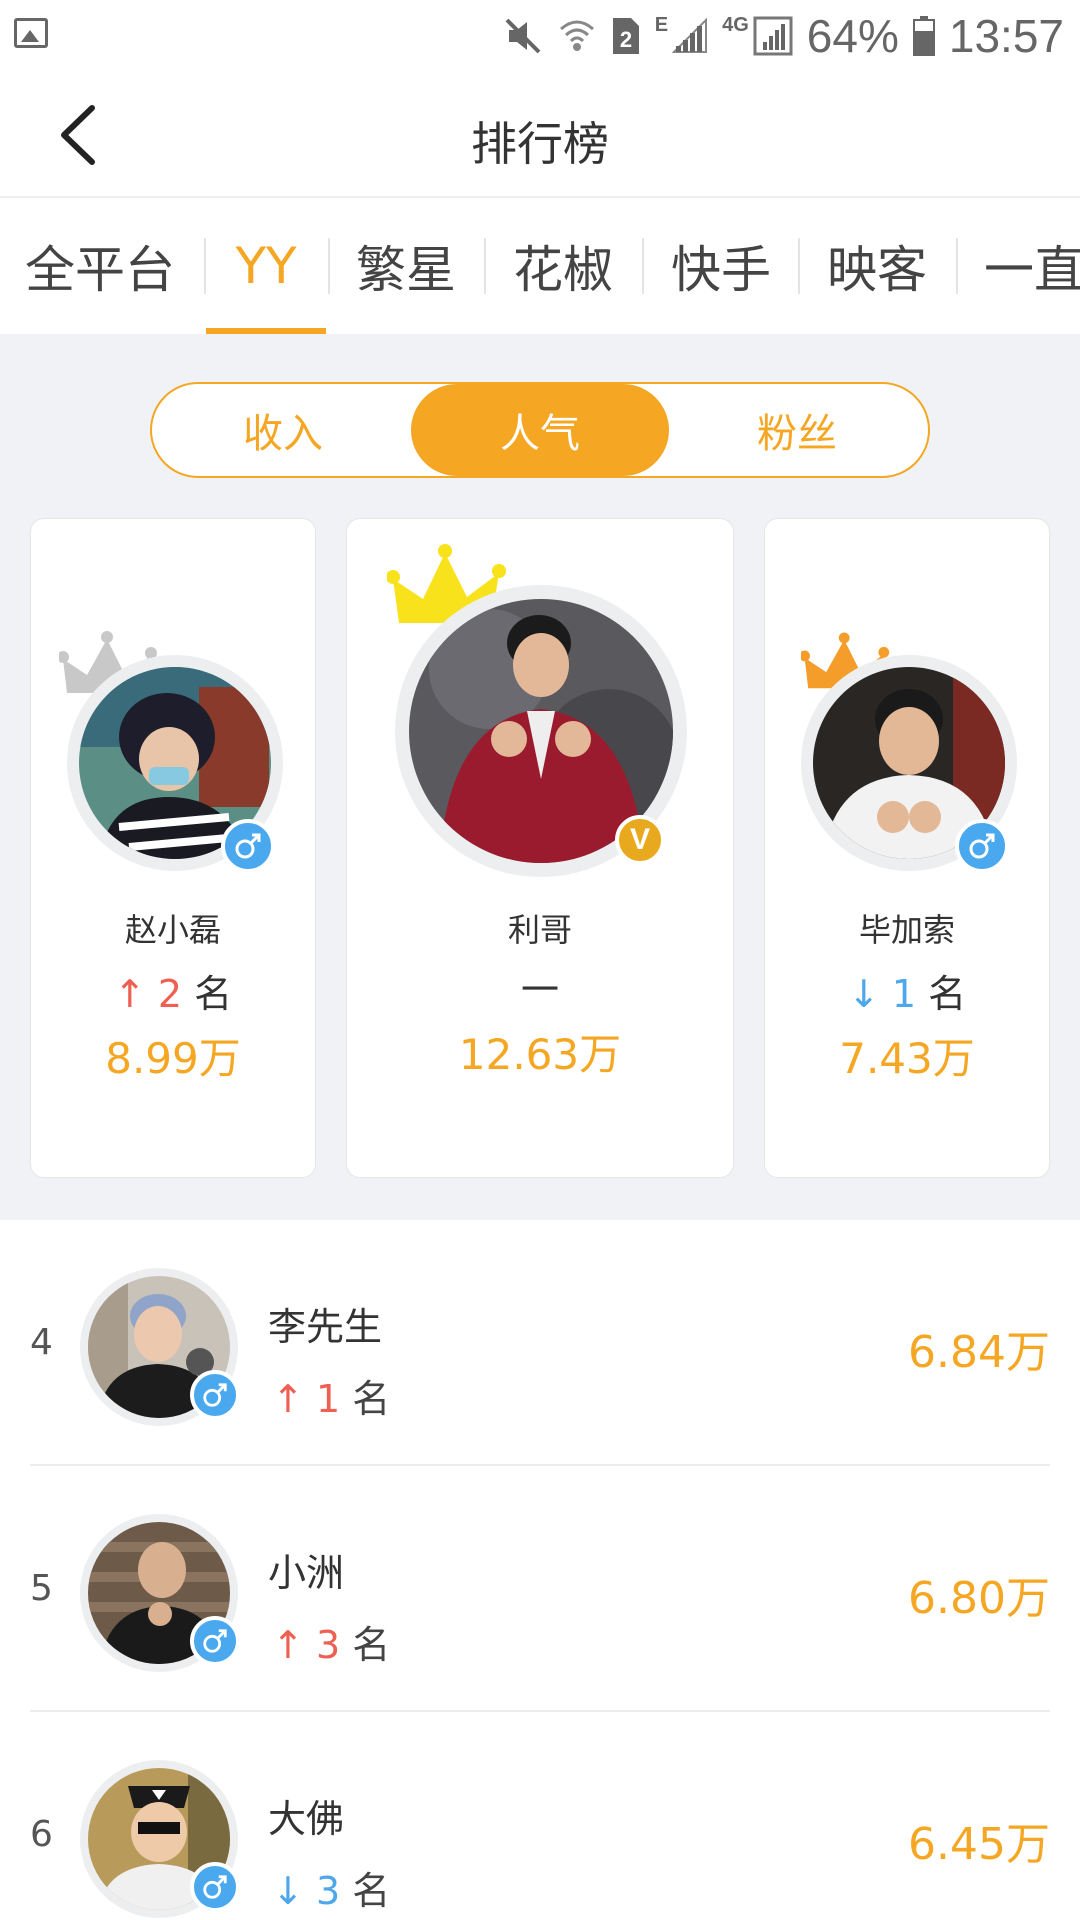 This screenshot has height=1920, width=1080. I want to click on tab-label: 繁星, so click(406, 270).